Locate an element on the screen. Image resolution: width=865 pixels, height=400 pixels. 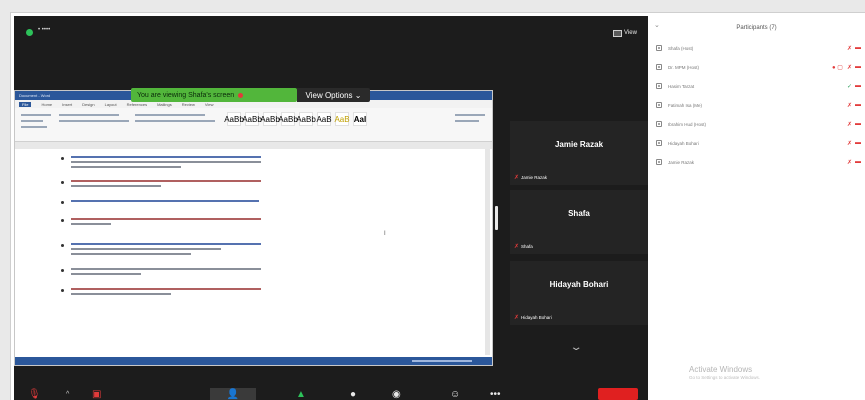
word-tab: Layout is located at coordinates (110, 104).